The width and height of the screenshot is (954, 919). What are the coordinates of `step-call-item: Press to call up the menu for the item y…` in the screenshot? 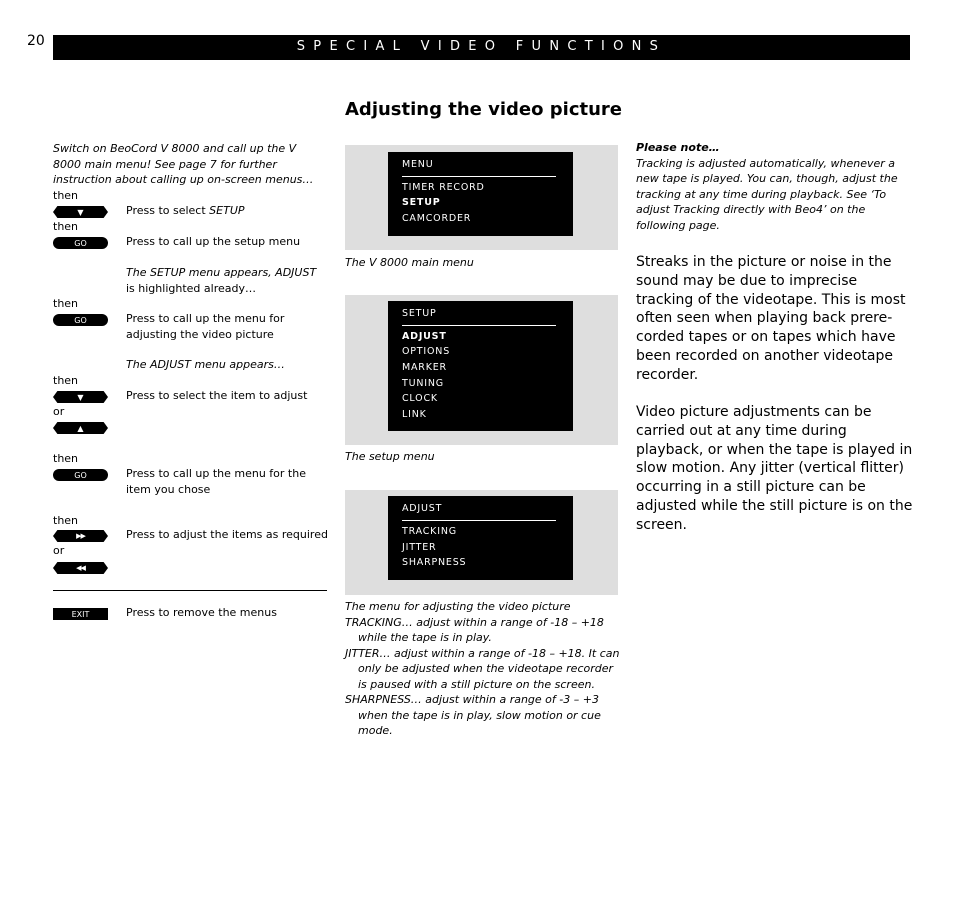 It's located at (216, 481).